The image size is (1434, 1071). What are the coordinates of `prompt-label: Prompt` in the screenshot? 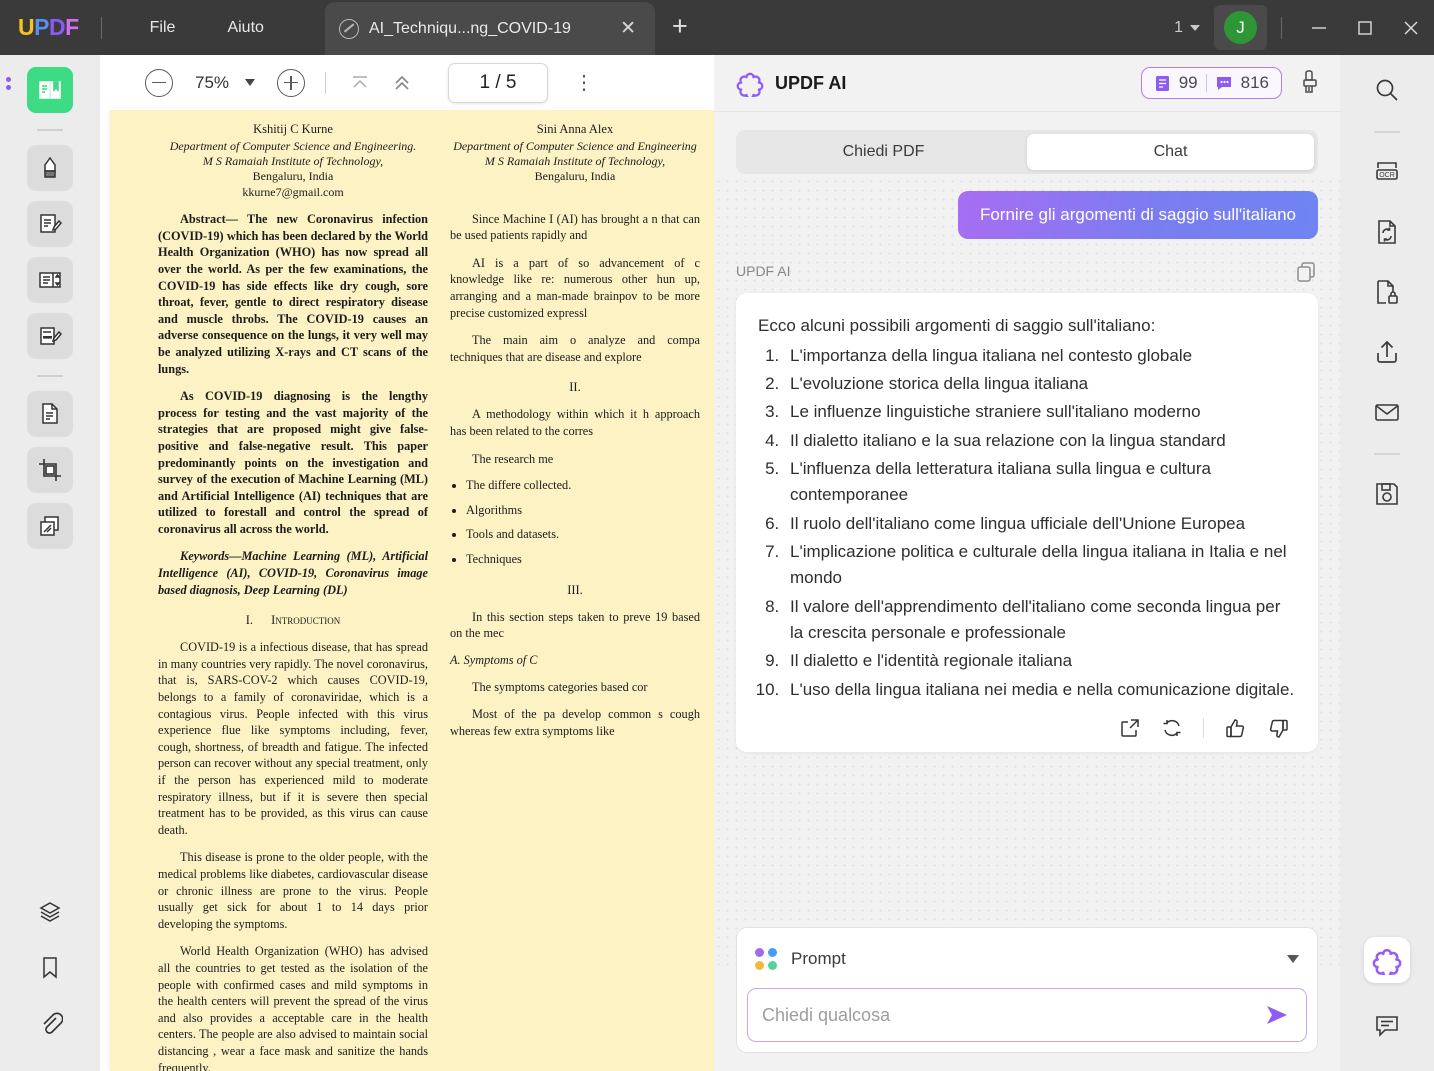 It's located at (818, 958).